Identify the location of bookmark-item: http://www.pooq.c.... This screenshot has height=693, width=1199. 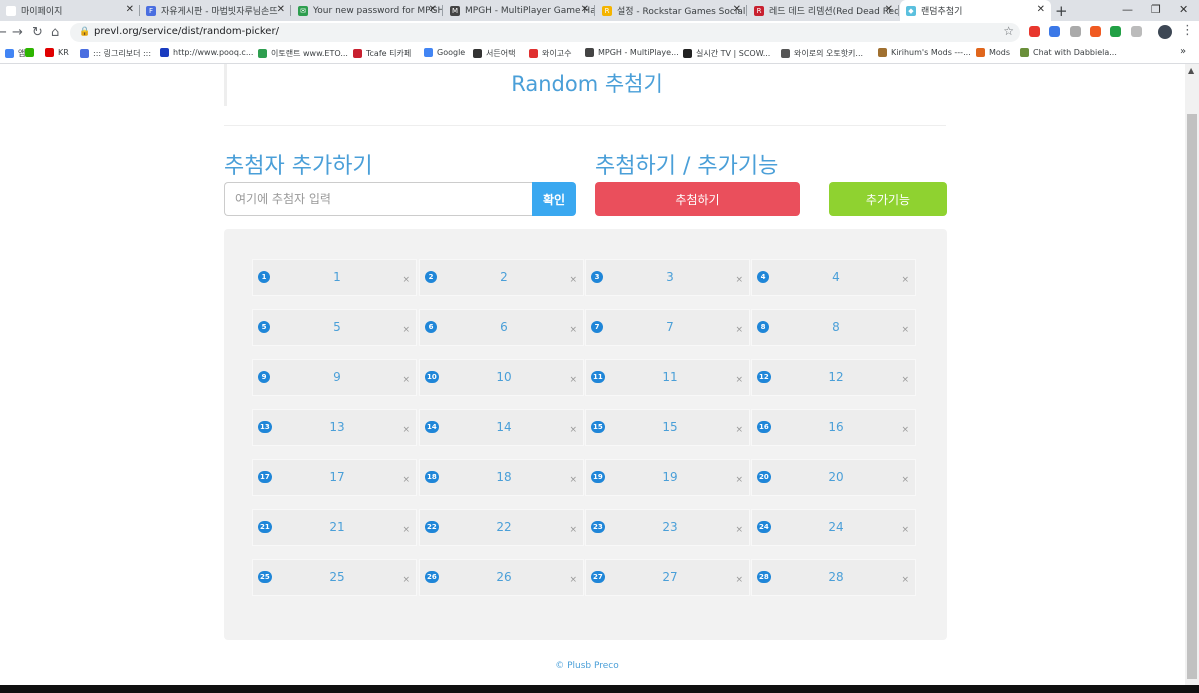
(206, 52).